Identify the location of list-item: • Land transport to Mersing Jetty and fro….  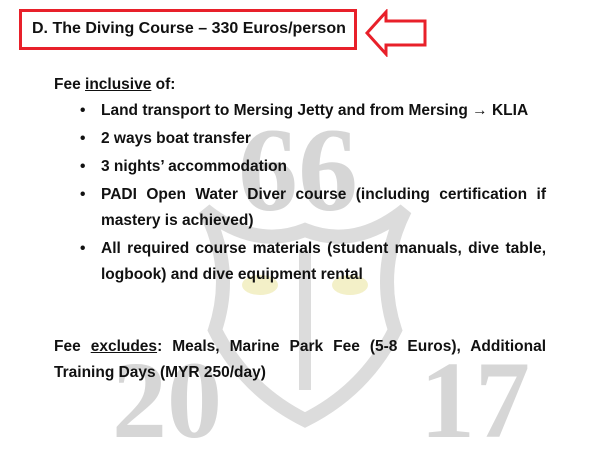
(304, 110).